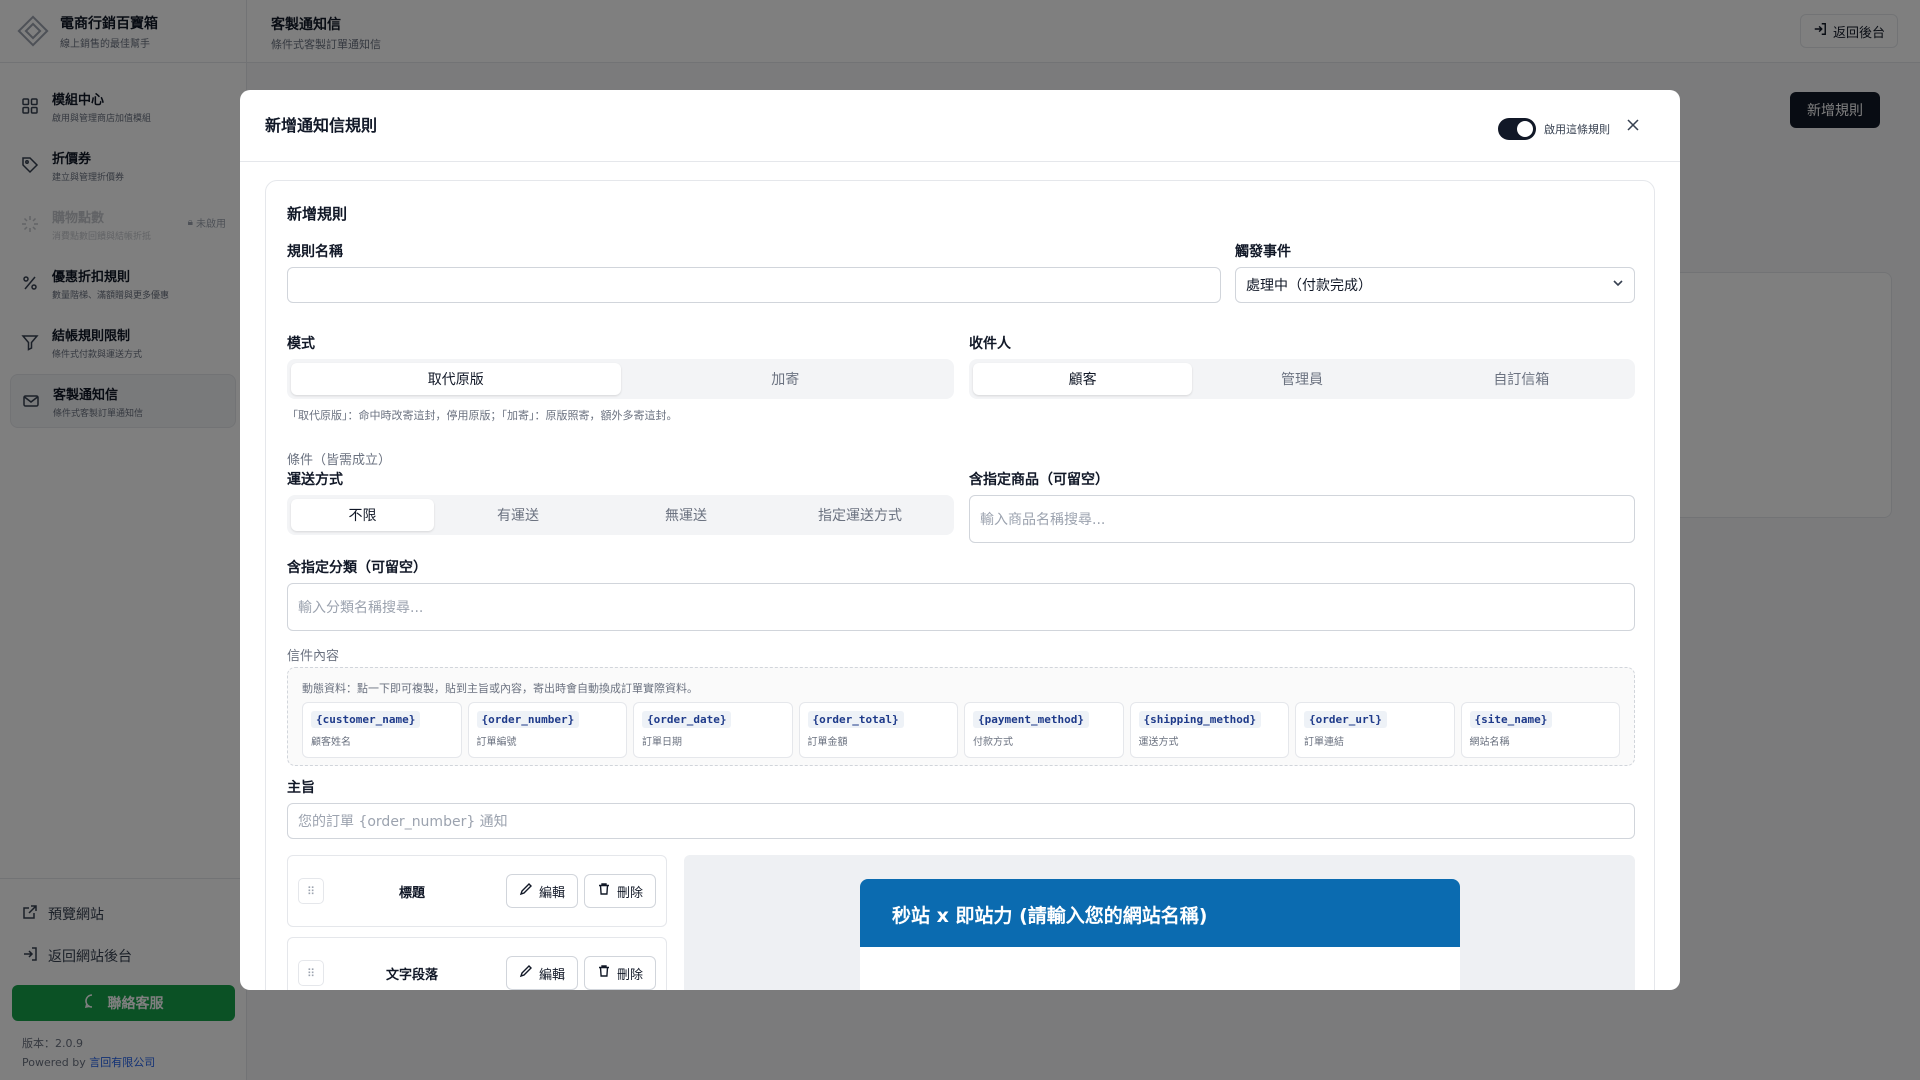 This screenshot has height=1080, width=1920. What do you see at coordinates (990, 344) in the screenshot?
I see `recipient-label: 收件人` at bounding box center [990, 344].